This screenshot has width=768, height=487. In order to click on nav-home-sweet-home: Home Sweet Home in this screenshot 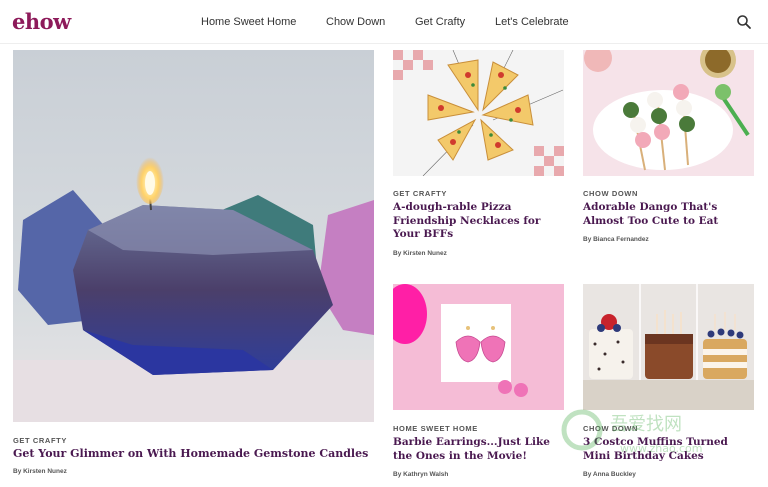, I will do `click(248, 22)`.